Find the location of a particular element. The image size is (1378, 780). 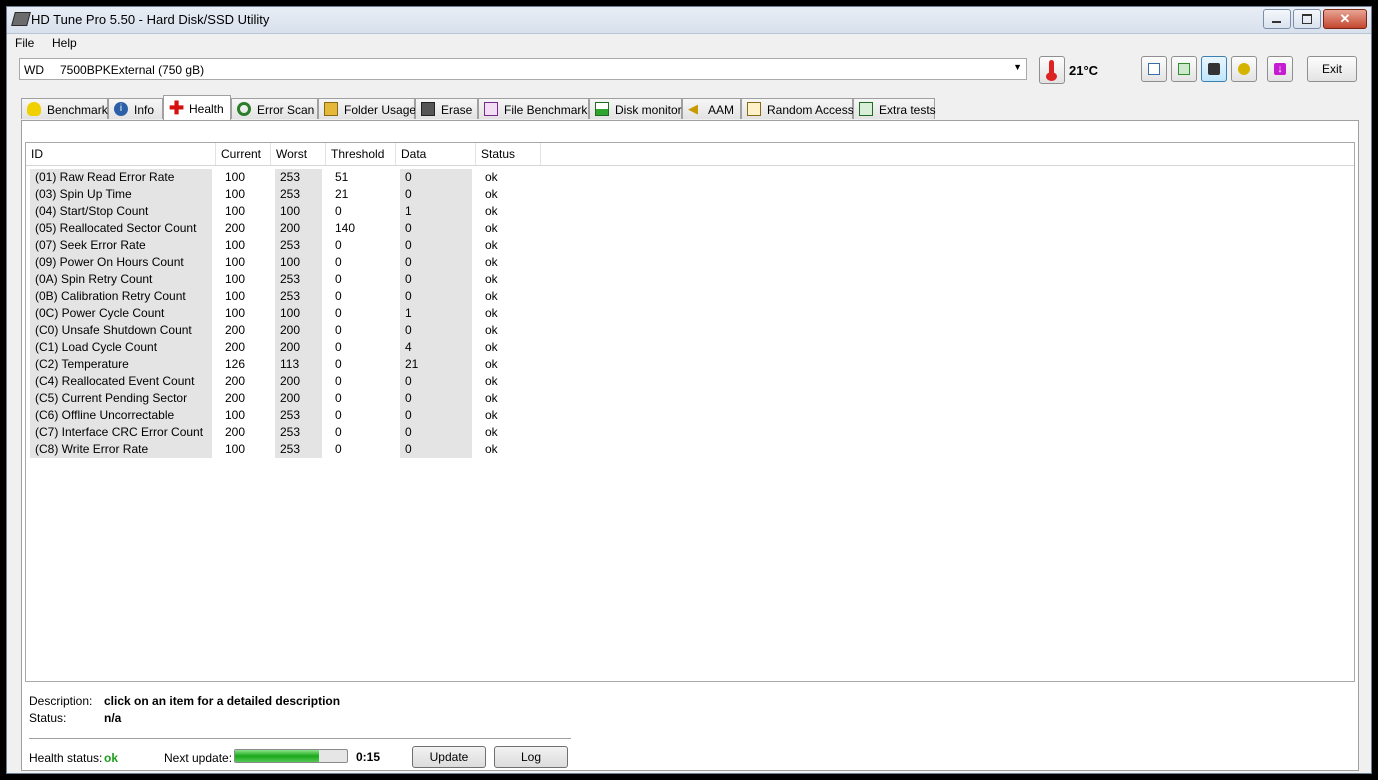

tab-info: i Info is located at coordinates (135, 108).